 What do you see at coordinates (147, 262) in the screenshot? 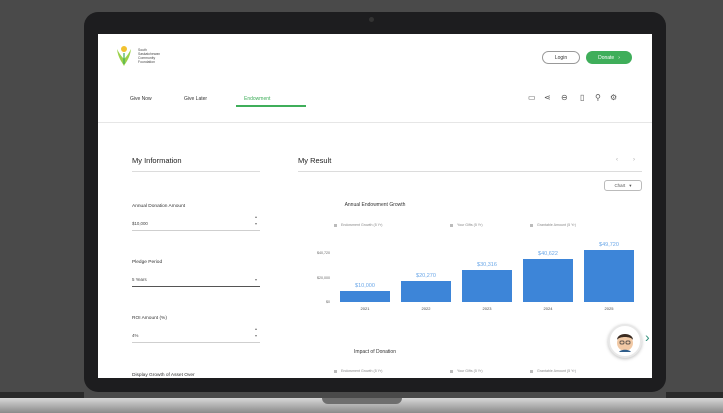
I see `pledge-period-label: Pledge Period` at bounding box center [147, 262].